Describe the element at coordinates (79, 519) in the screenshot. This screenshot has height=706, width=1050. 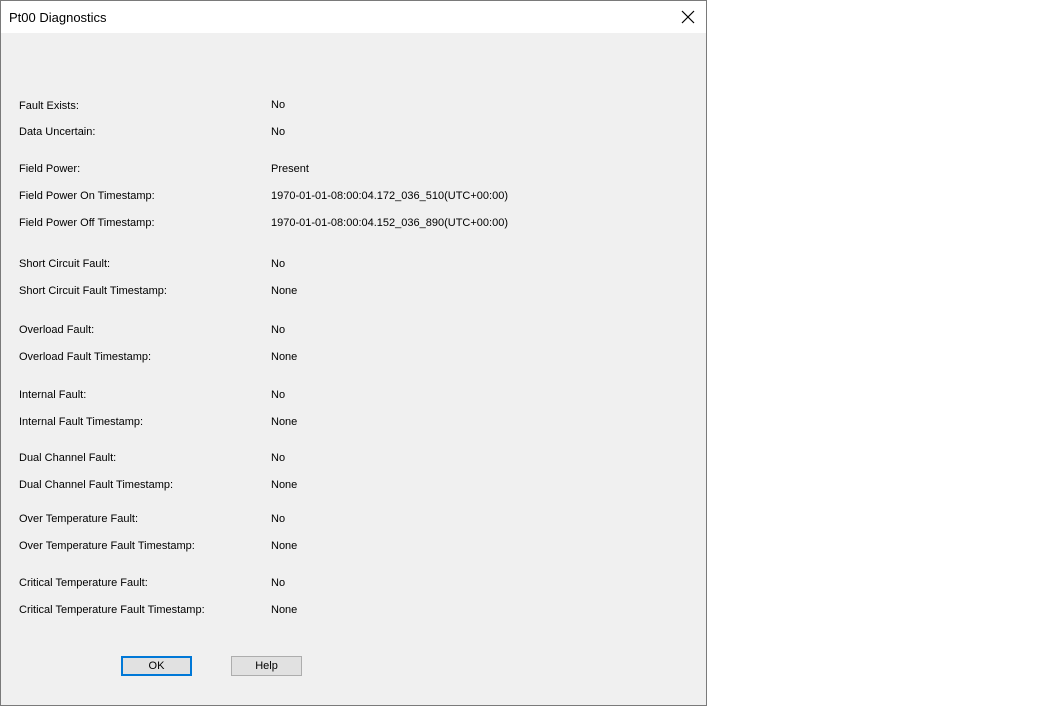
I see `label-over-temperature-fault: Over Temperature Fault:` at that location.